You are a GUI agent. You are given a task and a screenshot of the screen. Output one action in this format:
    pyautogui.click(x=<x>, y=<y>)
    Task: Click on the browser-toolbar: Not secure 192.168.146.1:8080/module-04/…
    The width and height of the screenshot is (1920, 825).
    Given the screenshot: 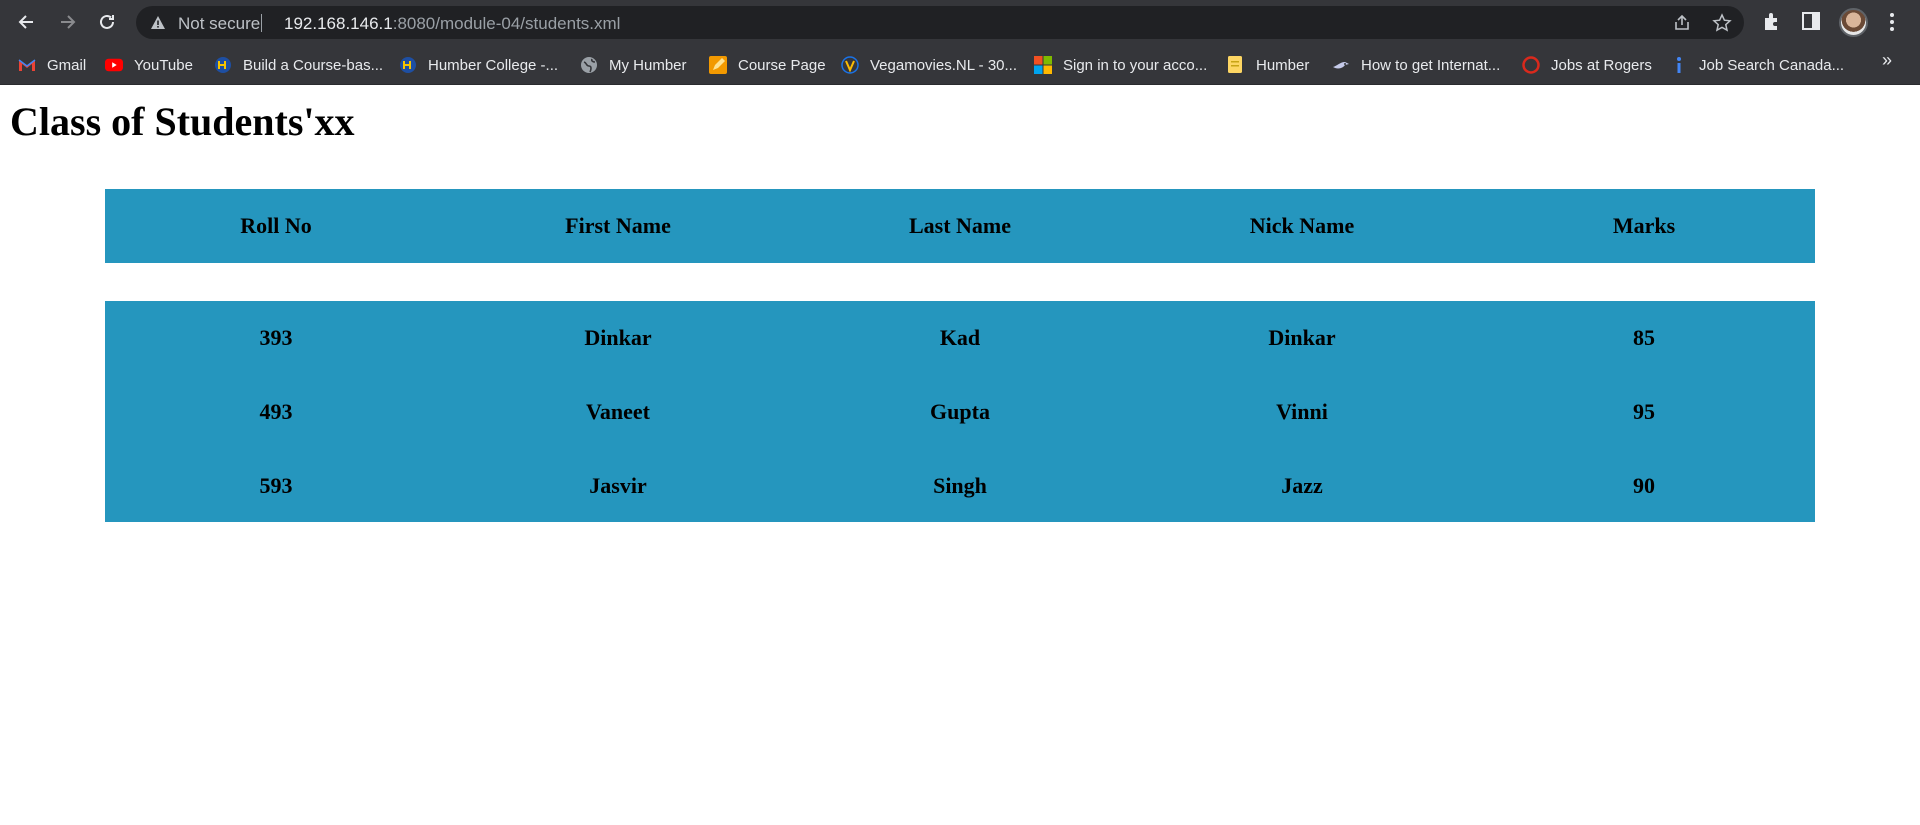 What is the action you would take?
    pyautogui.click(x=960, y=22)
    